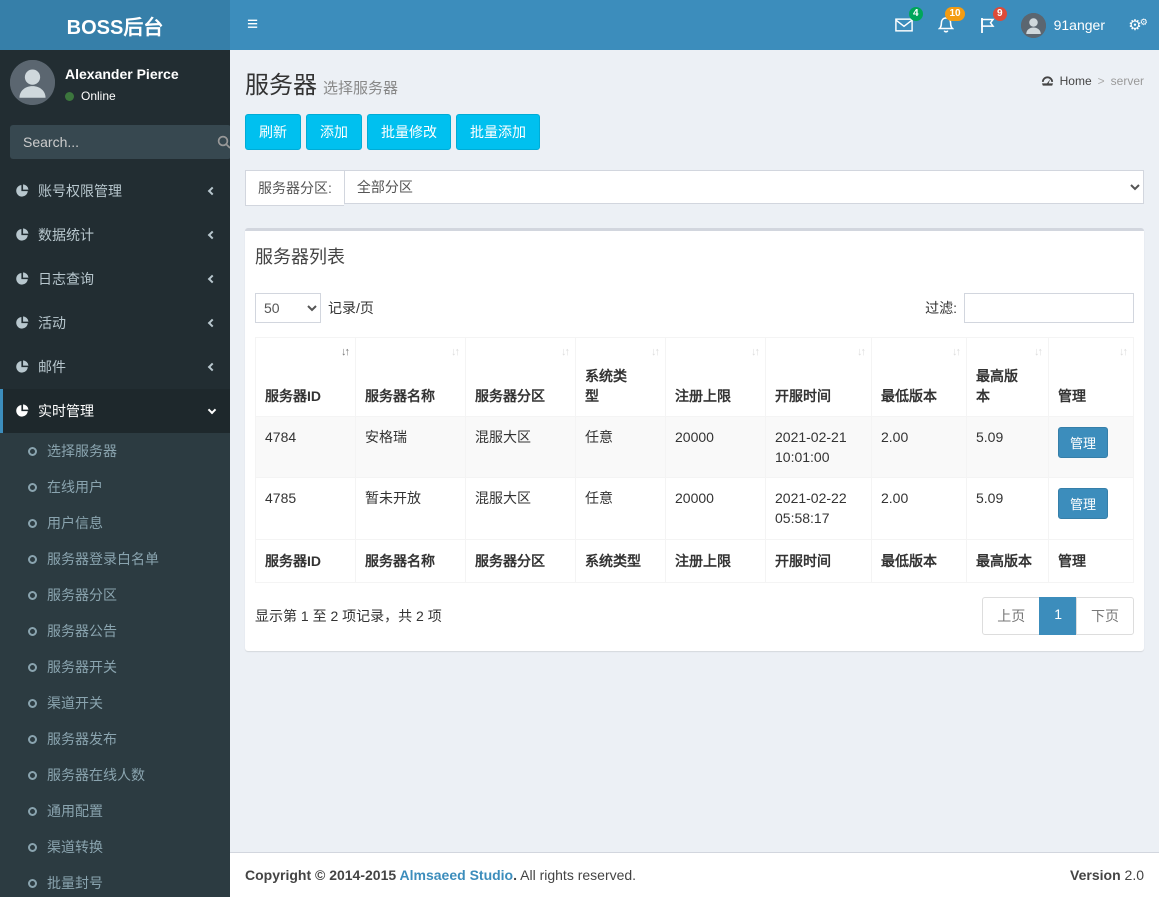  What do you see at coordinates (1000, 14) in the screenshot?
I see `tasks-badge: 9` at bounding box center [1000, 14].